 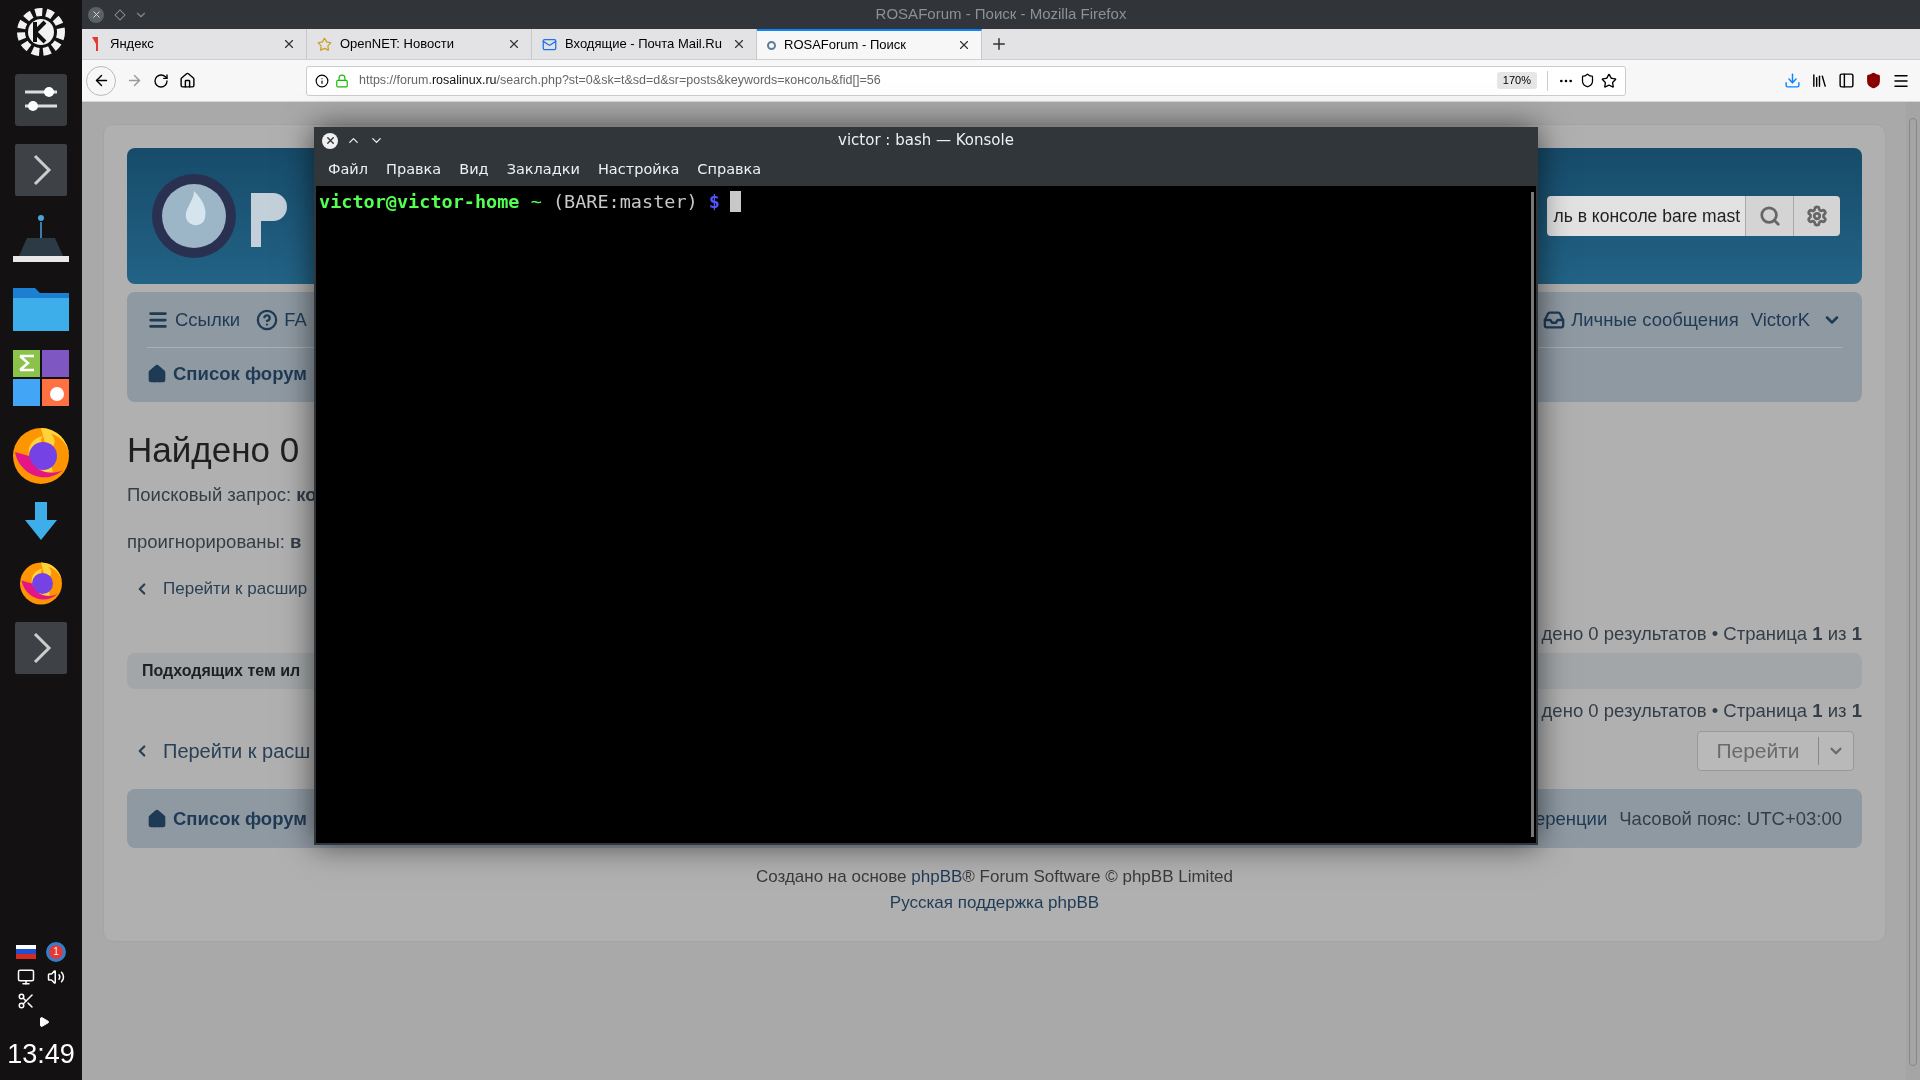 I want to click on page-heading: Найдено 0, so click(x=214, y=450).